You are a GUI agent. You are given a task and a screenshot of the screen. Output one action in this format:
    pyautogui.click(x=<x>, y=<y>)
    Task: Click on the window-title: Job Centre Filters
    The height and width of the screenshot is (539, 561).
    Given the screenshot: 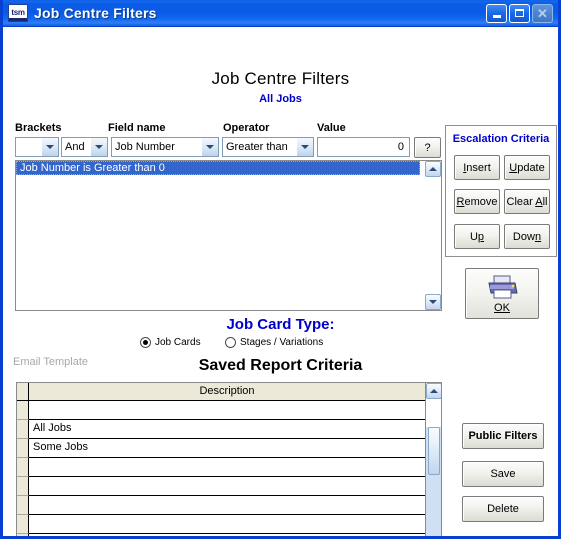 What is the action you would take?
    pyautogui.click(x=95, y=13)
    